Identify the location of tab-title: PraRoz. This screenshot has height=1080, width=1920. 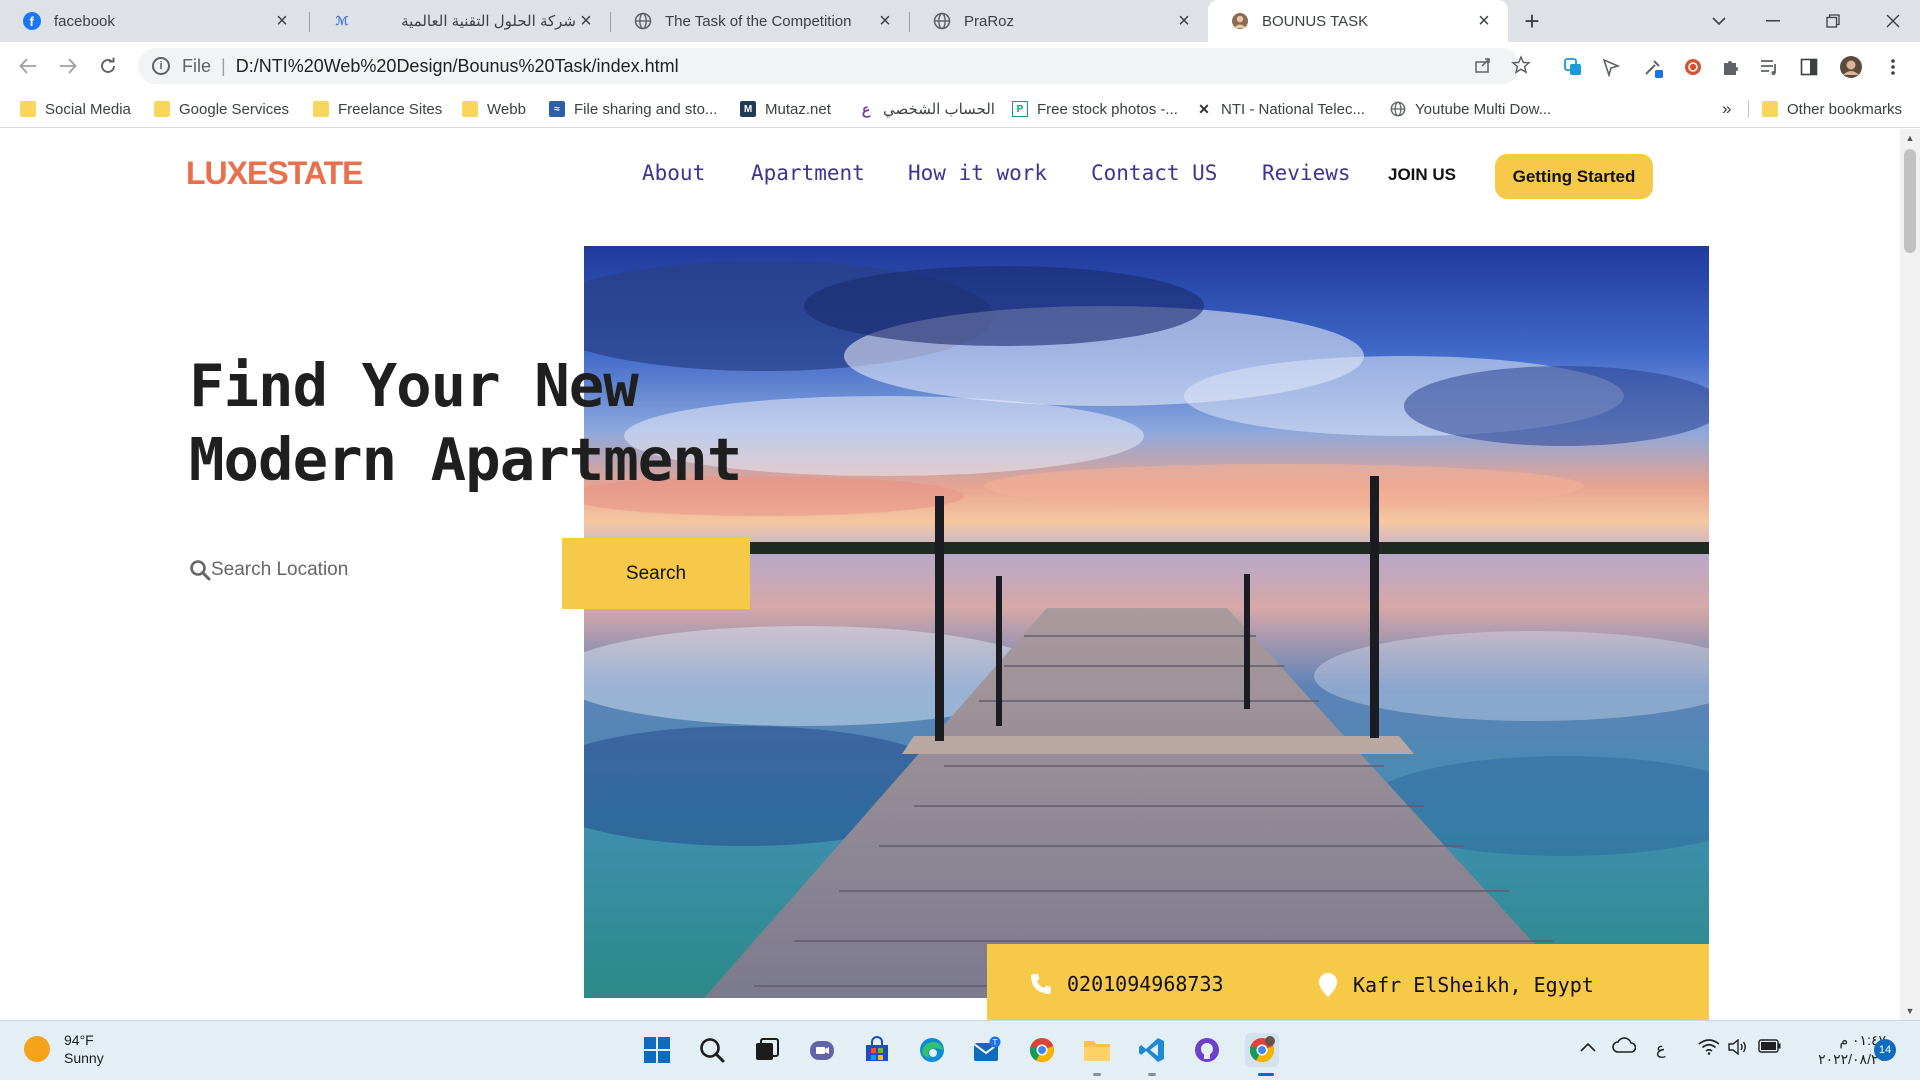
(989, 21).